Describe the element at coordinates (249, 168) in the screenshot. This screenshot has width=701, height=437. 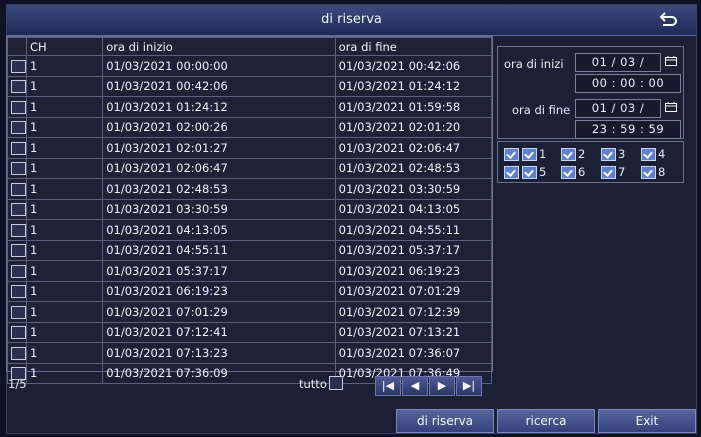
I see `table-row: 1 01/03/2021 02:06:47 01/03/2021 02:48:53` at that location.